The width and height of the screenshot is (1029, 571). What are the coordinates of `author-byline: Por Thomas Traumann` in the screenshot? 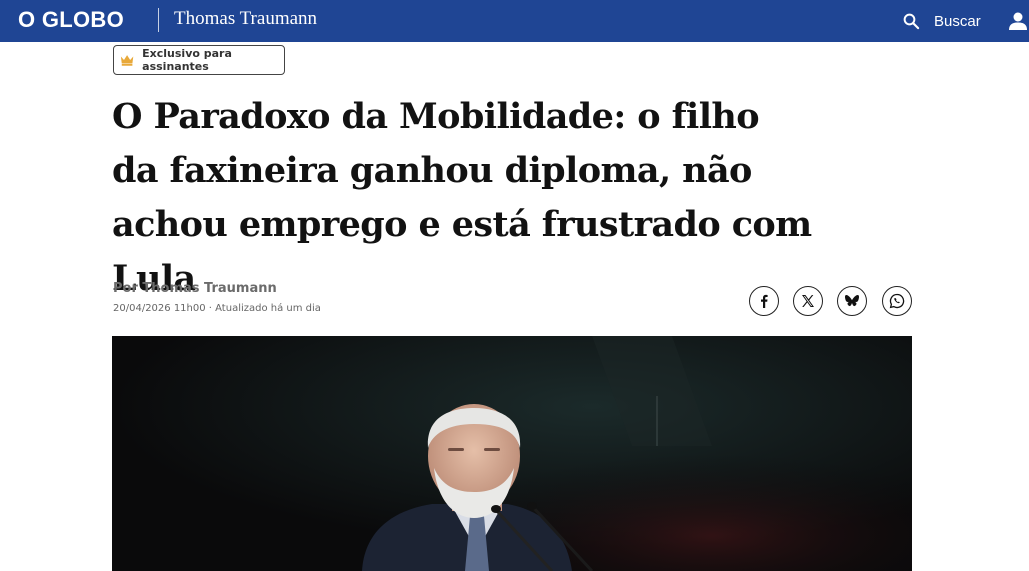 It's located at (195, 288).